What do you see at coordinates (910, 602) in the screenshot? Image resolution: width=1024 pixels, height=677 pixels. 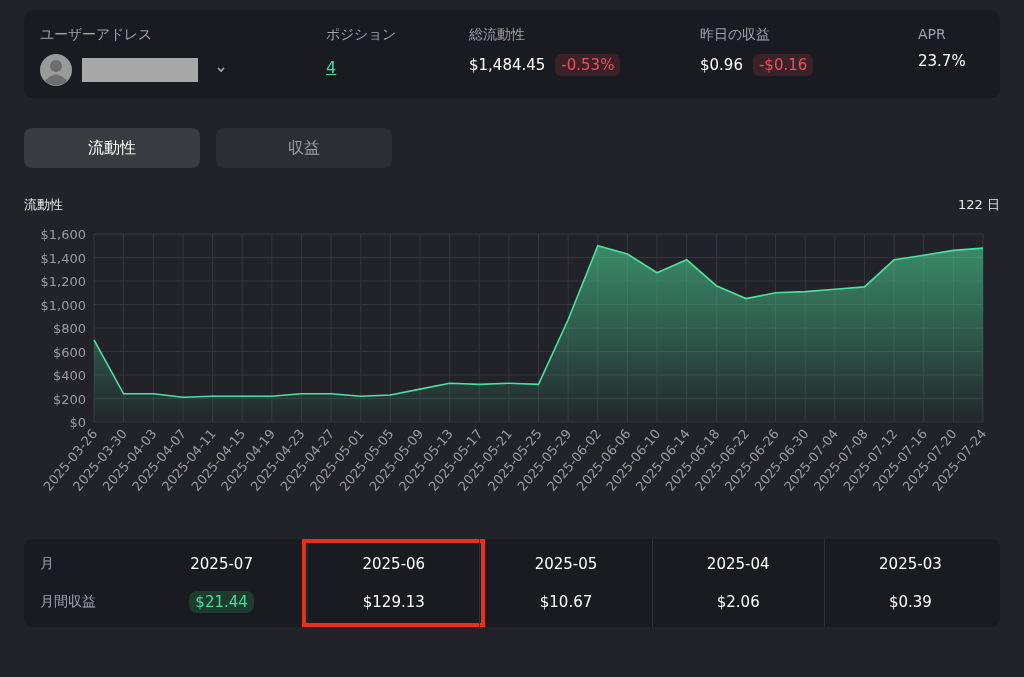 I see `earnings-value: $0.39` at bounding box center [910, 602].